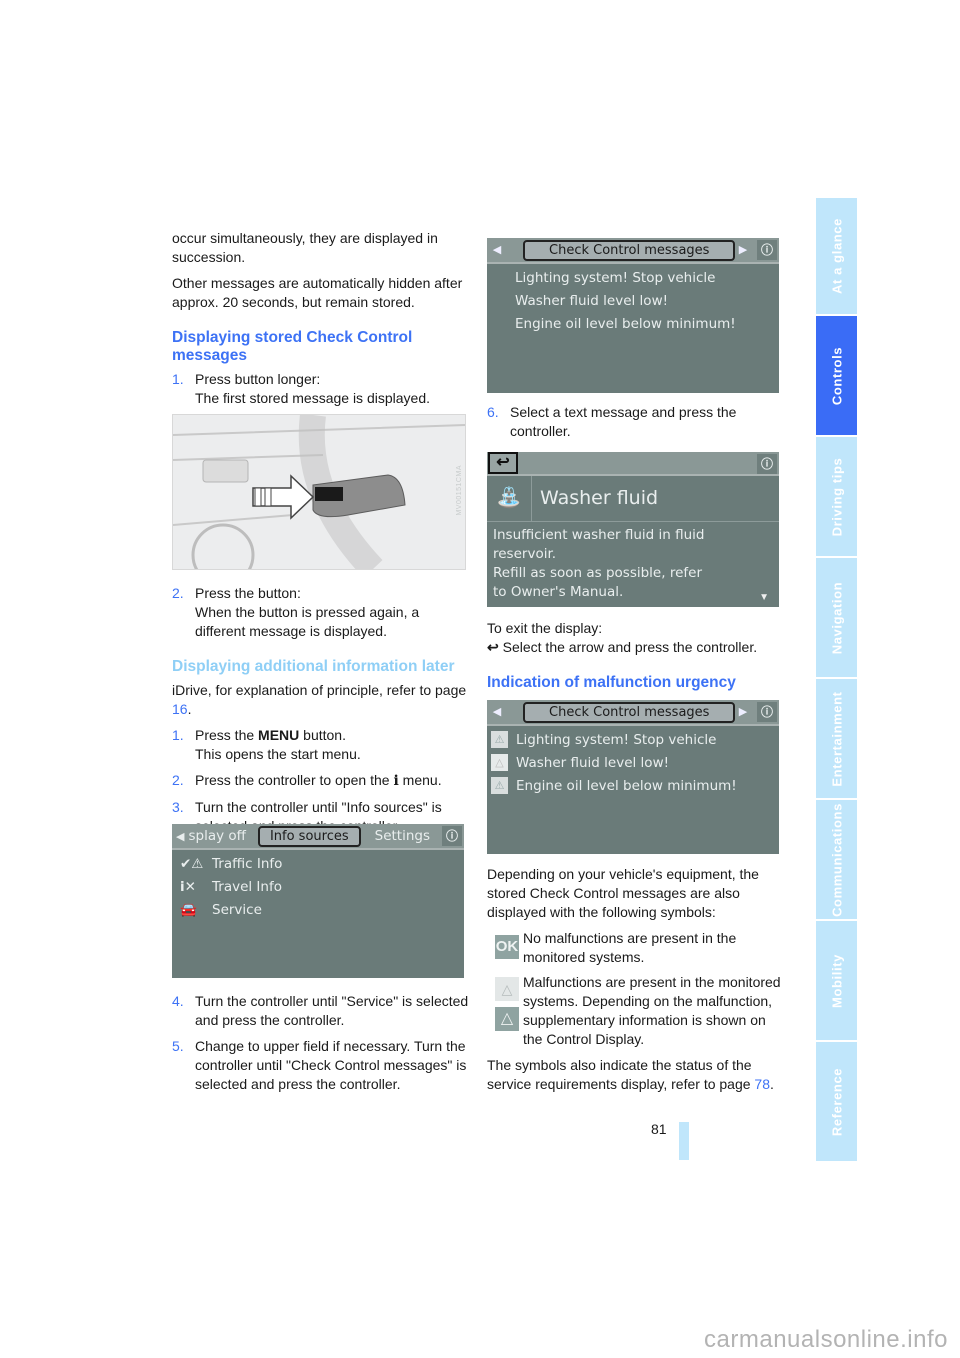 This screenshot has height=1358, width=960. I want to click on detail-title: Washer fluid, so click(599, 498).